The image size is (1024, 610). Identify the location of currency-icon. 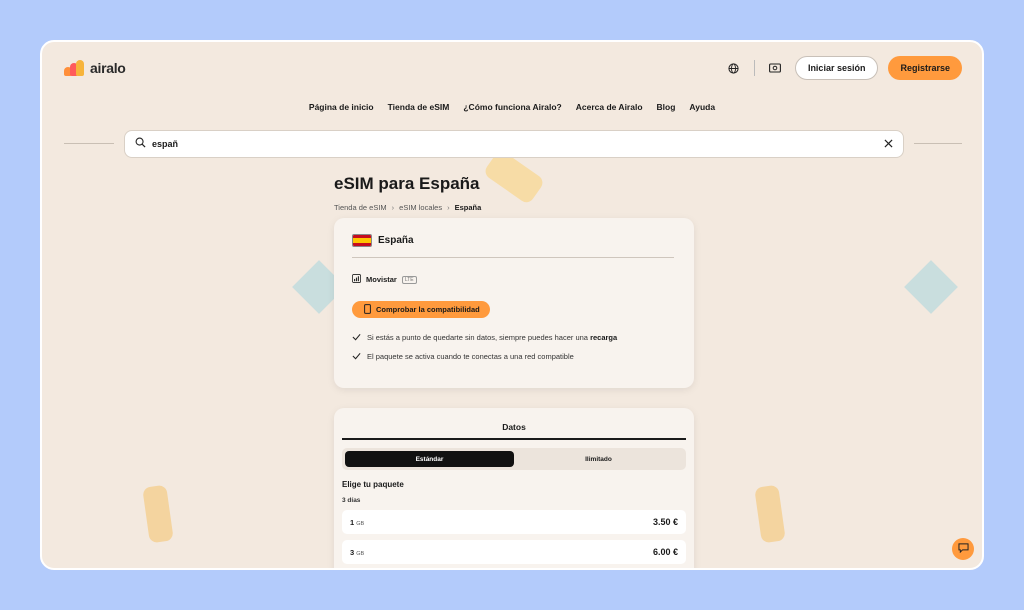
(775, 68).